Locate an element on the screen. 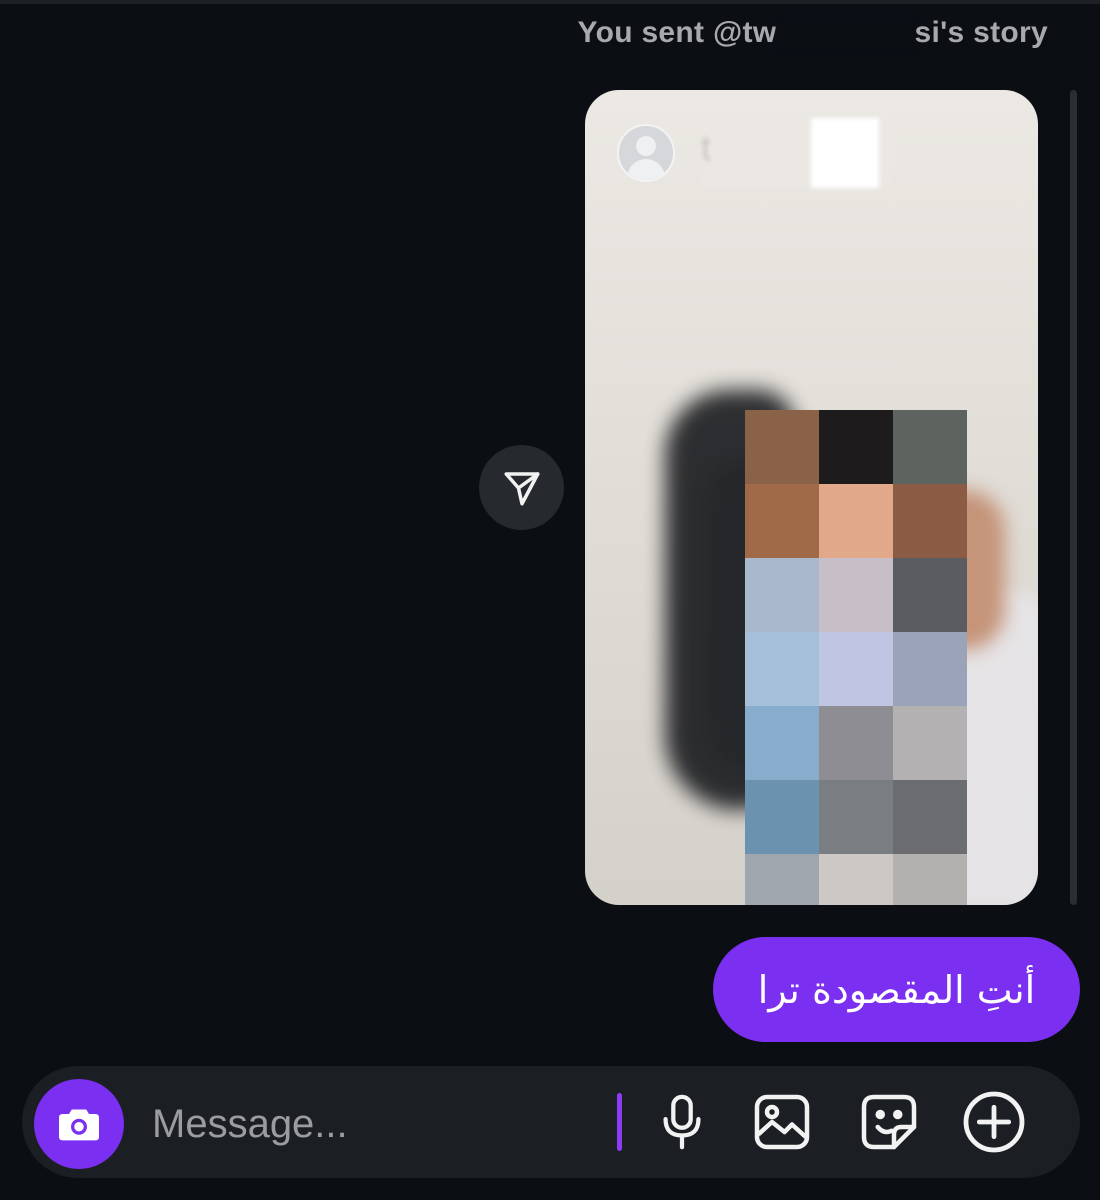 Image resolution: width=1100 pixels, height=1200 pixels. paper-plane-icon is located at coordinates (521, 488).